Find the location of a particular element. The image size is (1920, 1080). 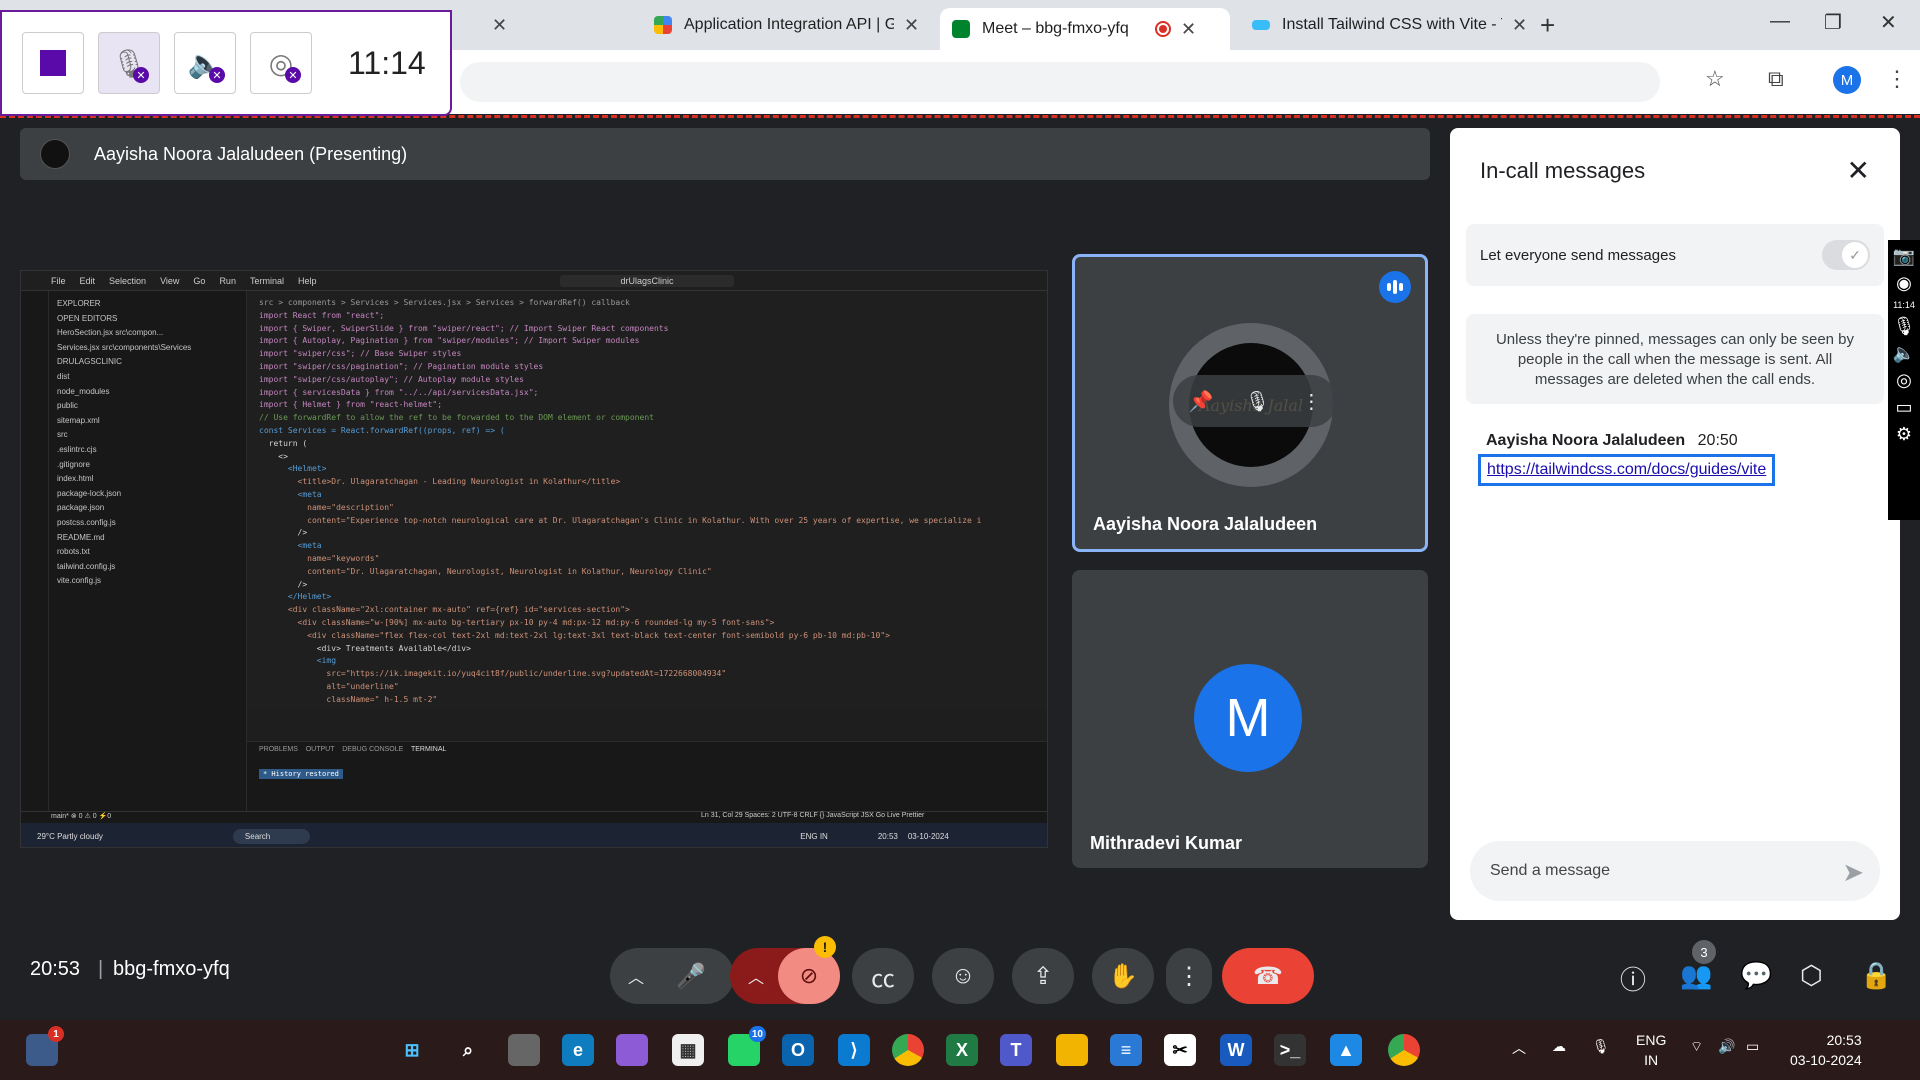

code-line: <Helmet> is located at coordinates (293, 469).